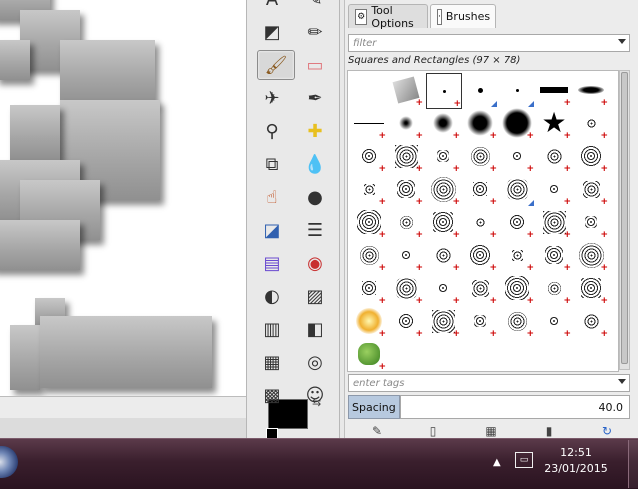 This screenshot has height=489, width=638. What do you see at coordinates (433, 431) in the screenshot?
I see `new-brush-icon: ▯` at bounding box center [433, 431].